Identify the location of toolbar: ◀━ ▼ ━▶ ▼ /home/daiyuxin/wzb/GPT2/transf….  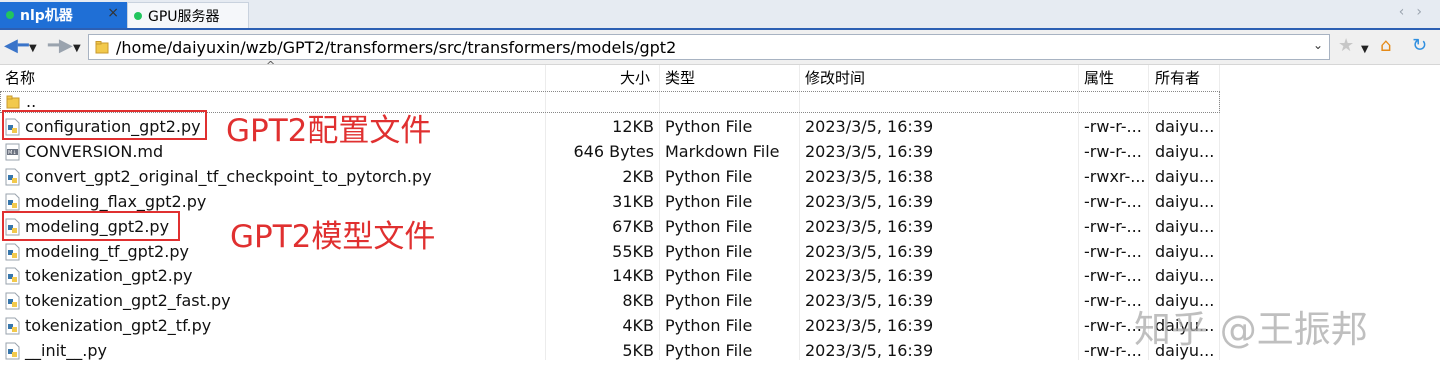
(720, 47).